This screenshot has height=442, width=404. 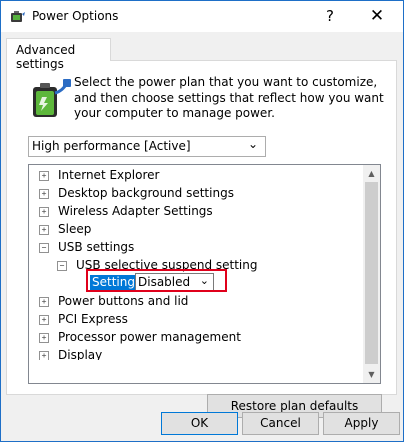 I want to click on tree-item-display: + Display, so click(x=70, y=353).